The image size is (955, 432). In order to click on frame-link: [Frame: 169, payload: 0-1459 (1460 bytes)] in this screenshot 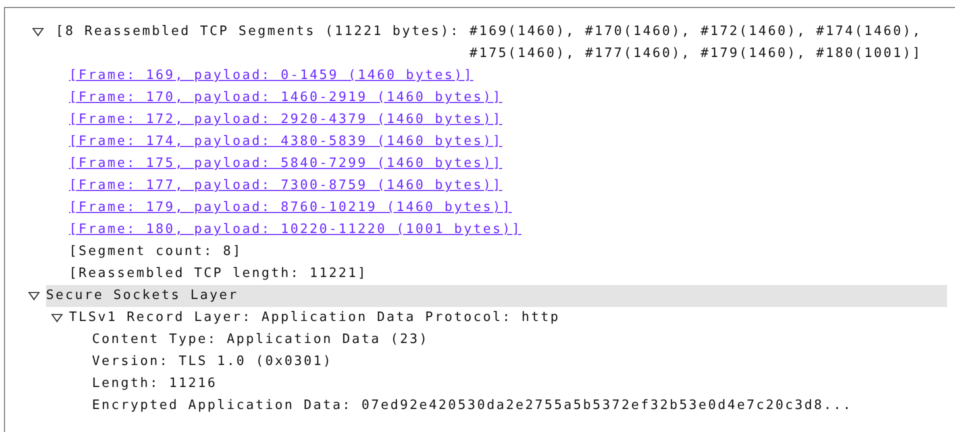, I will do `click(271, 76)`.